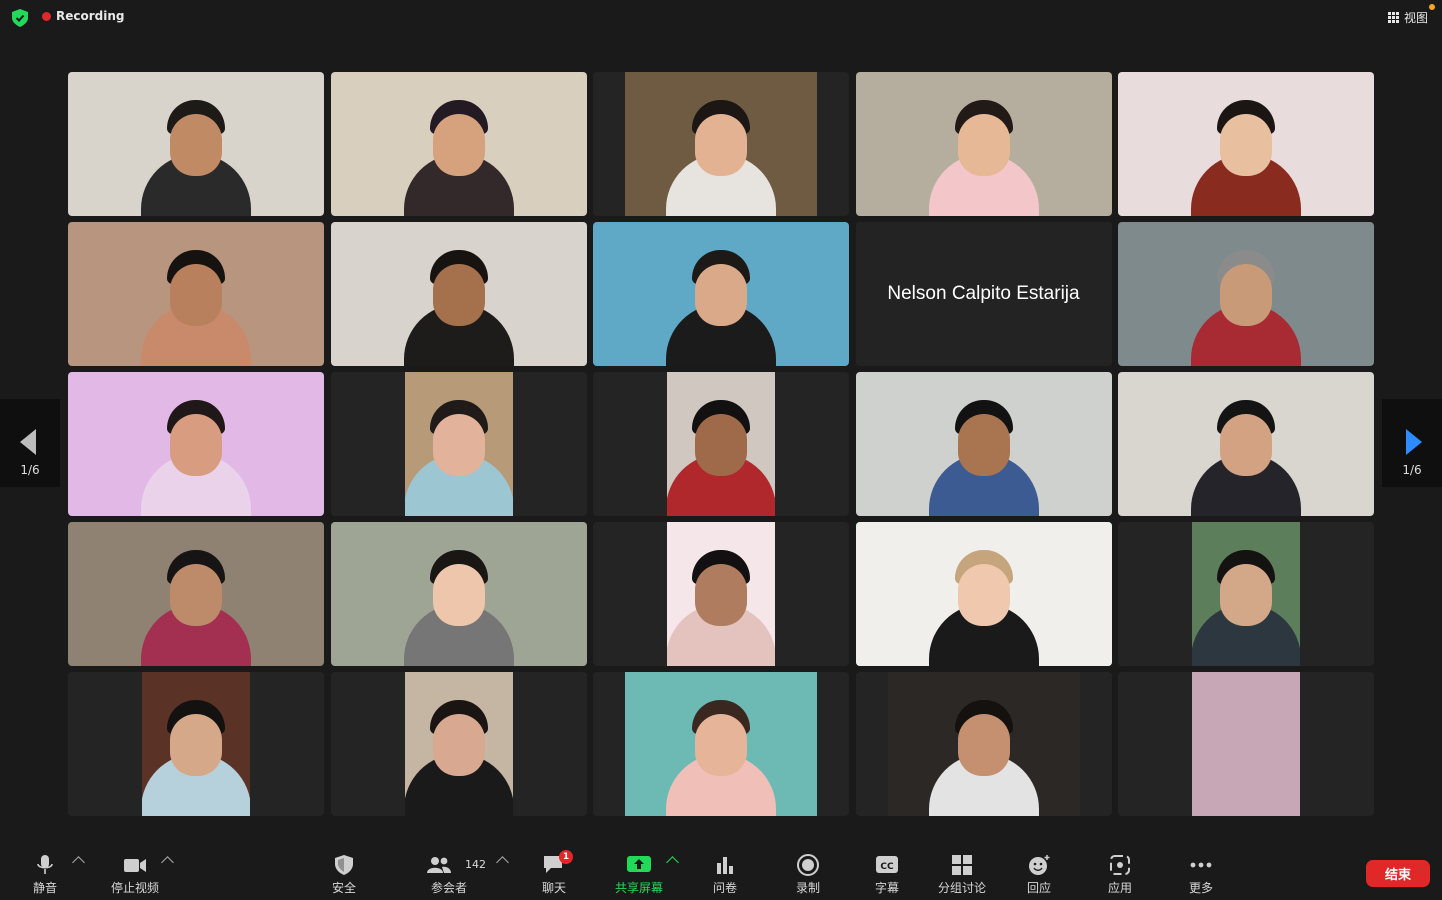 This screenshot has height=900, width=1442. What do you see at coordinates (502, 862) in the screenshot?
I see `participants-options-caret-icon` at bounding box center [502, 862].